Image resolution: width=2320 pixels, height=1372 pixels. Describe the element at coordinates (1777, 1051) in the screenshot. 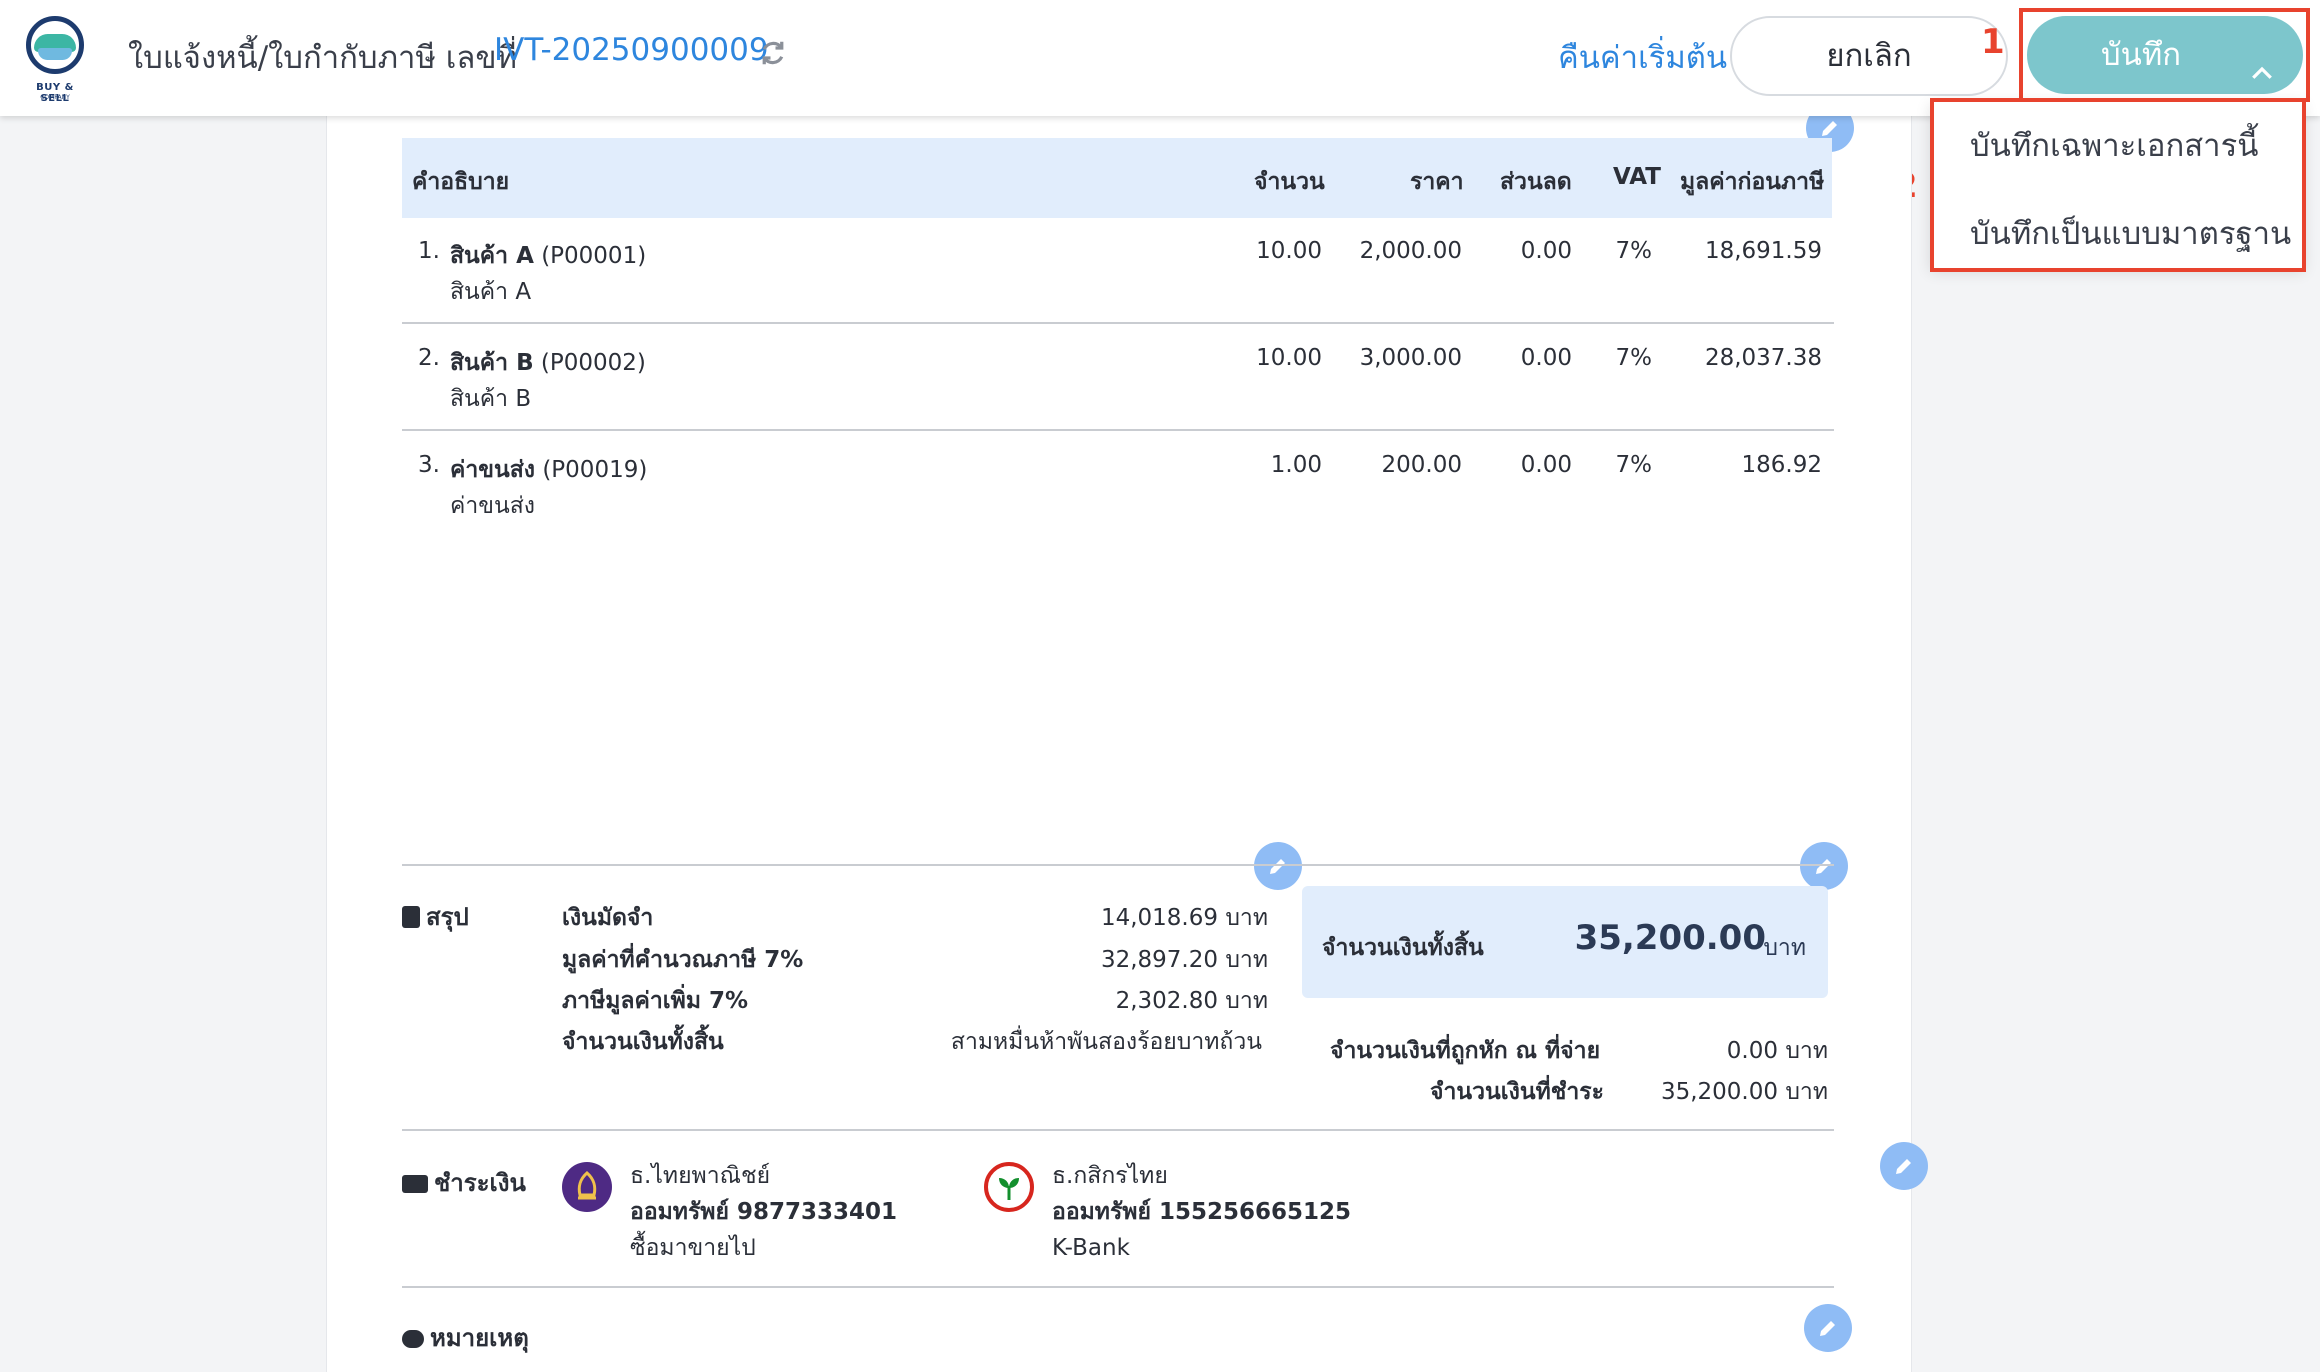

I see `withholding-value: 0.00 บาท` at that location.